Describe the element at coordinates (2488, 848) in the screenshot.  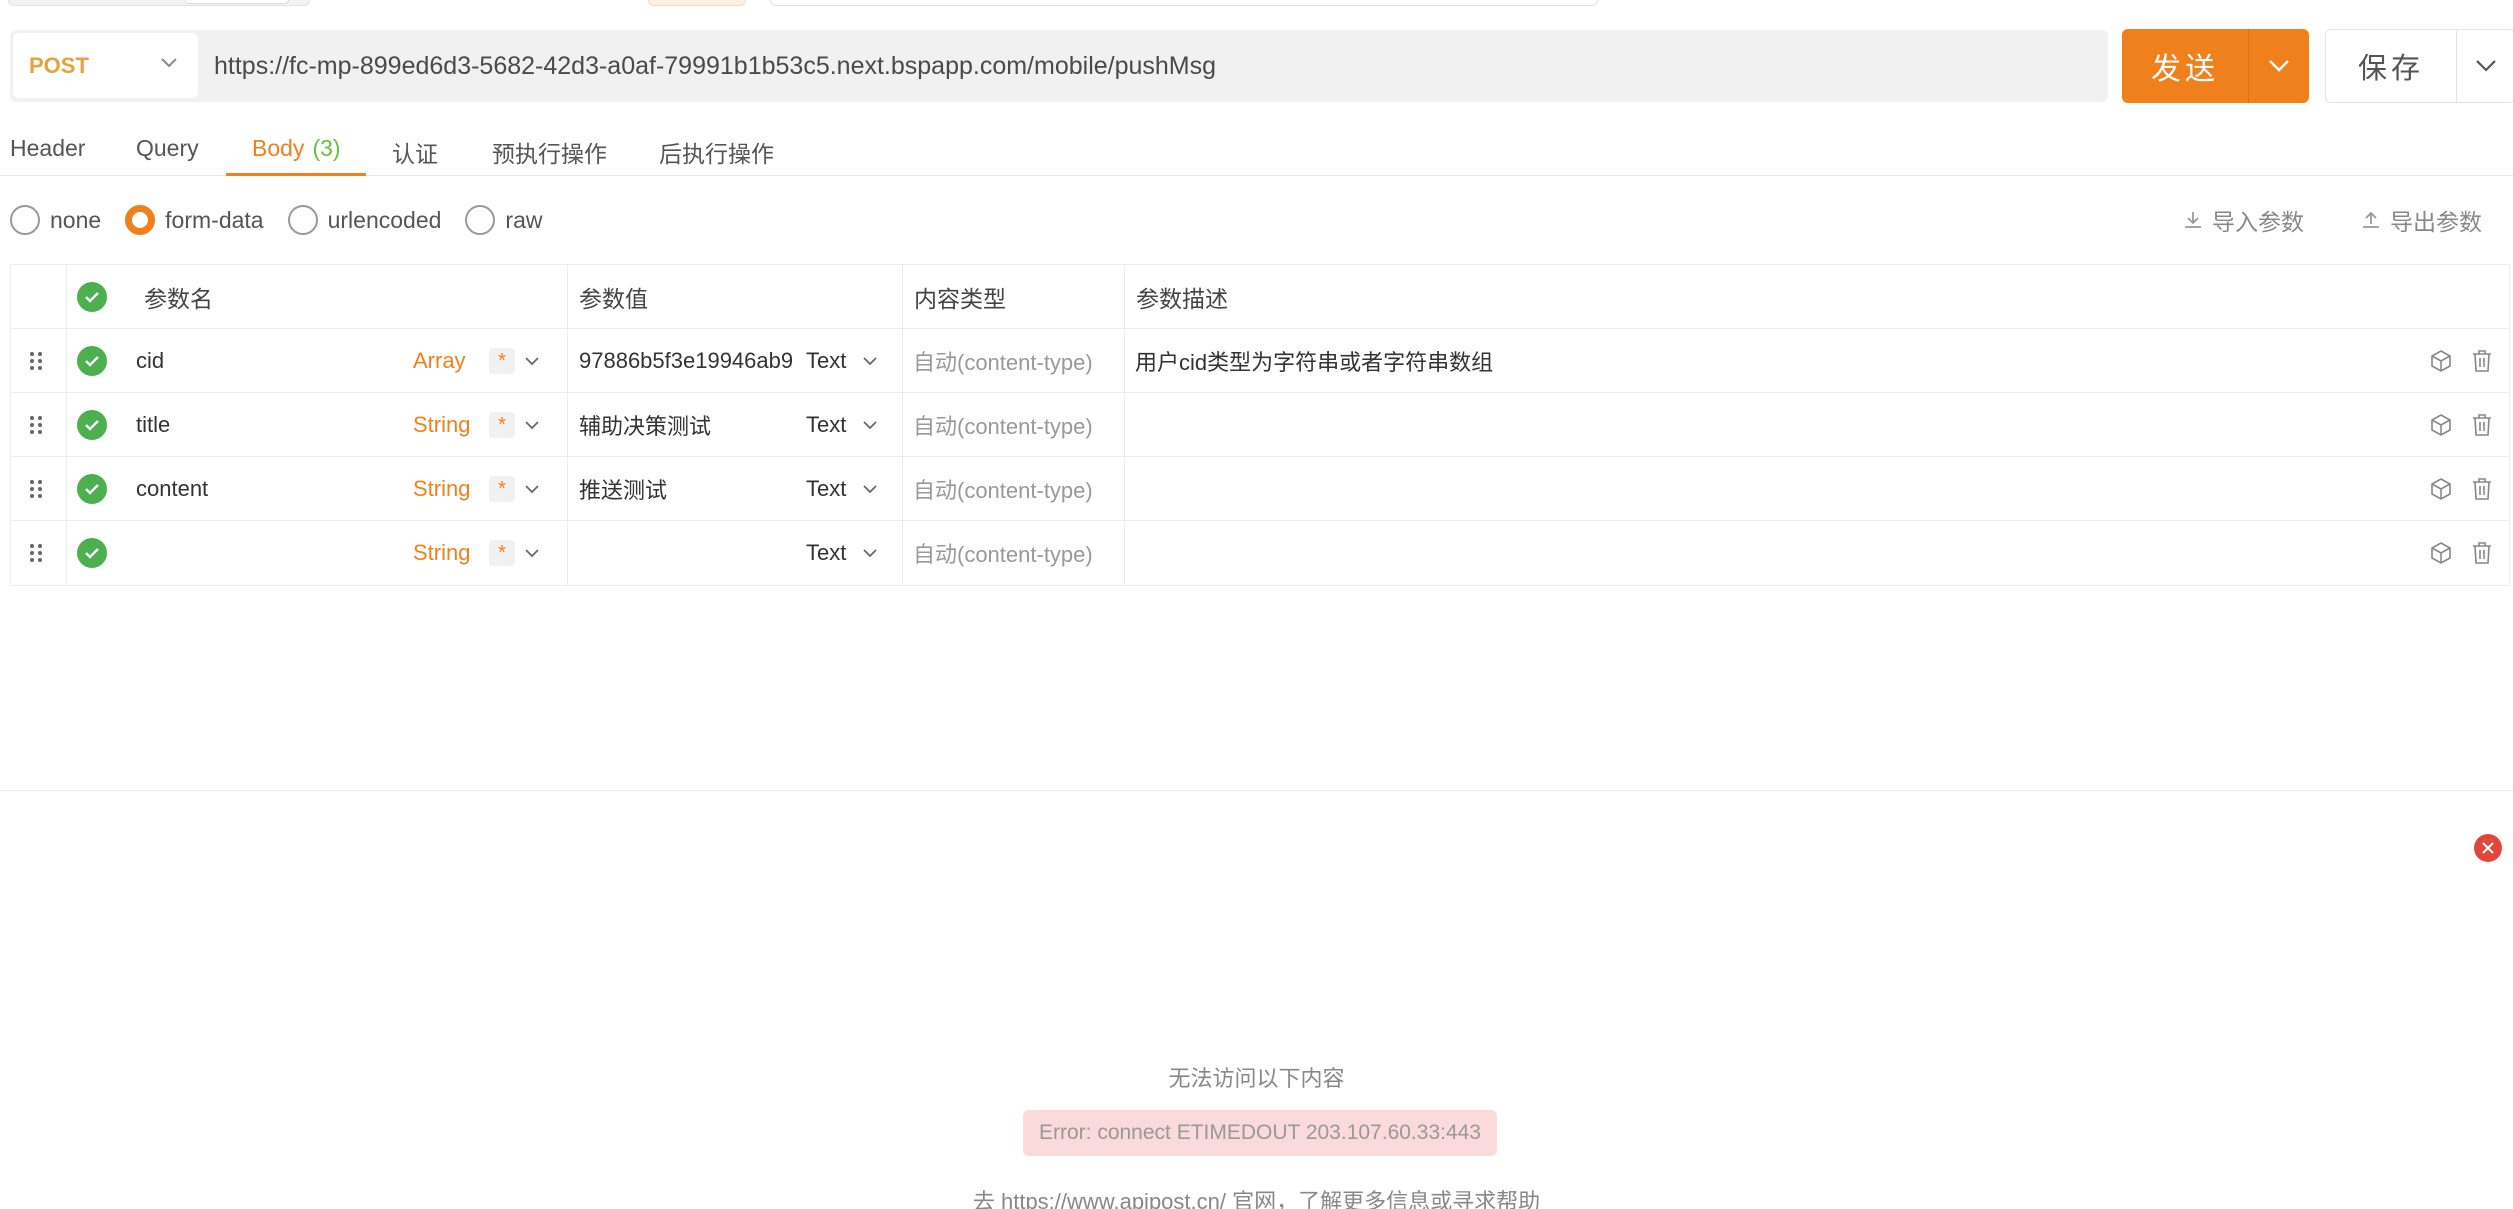
I see `close-response-button` at that location.